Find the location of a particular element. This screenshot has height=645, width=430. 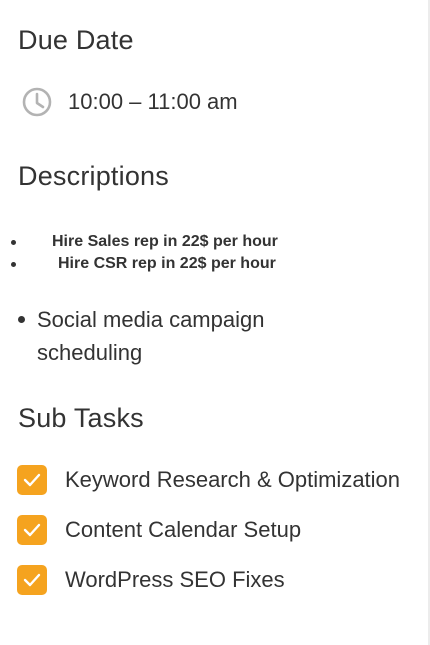

descriptions-title: Descriptions is located at coordinates (93, 176).